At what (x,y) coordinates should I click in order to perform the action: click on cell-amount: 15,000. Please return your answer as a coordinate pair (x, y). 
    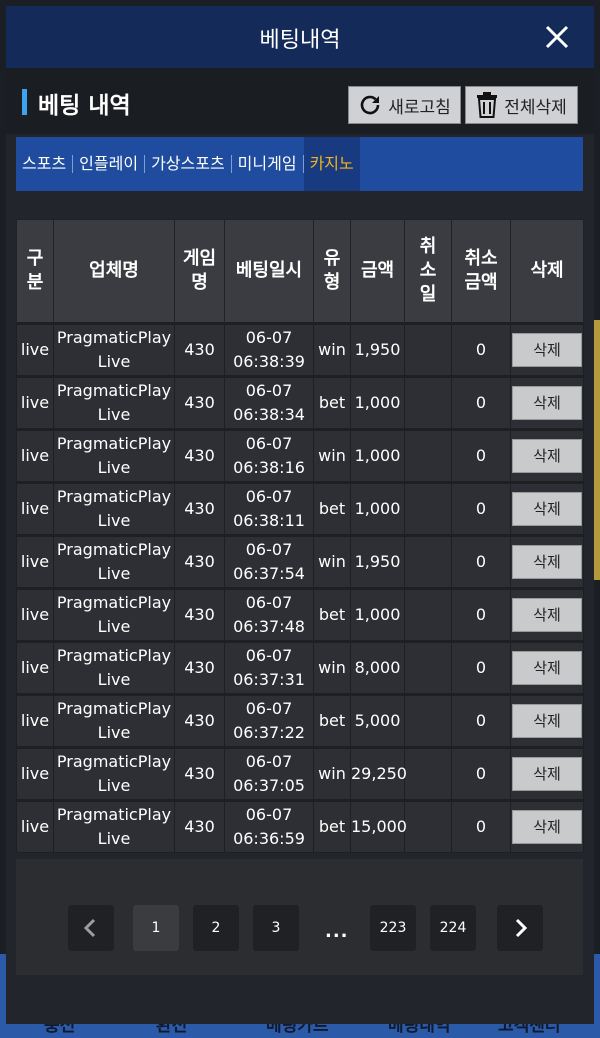
    Looking at the image, I should click on (378, 826).